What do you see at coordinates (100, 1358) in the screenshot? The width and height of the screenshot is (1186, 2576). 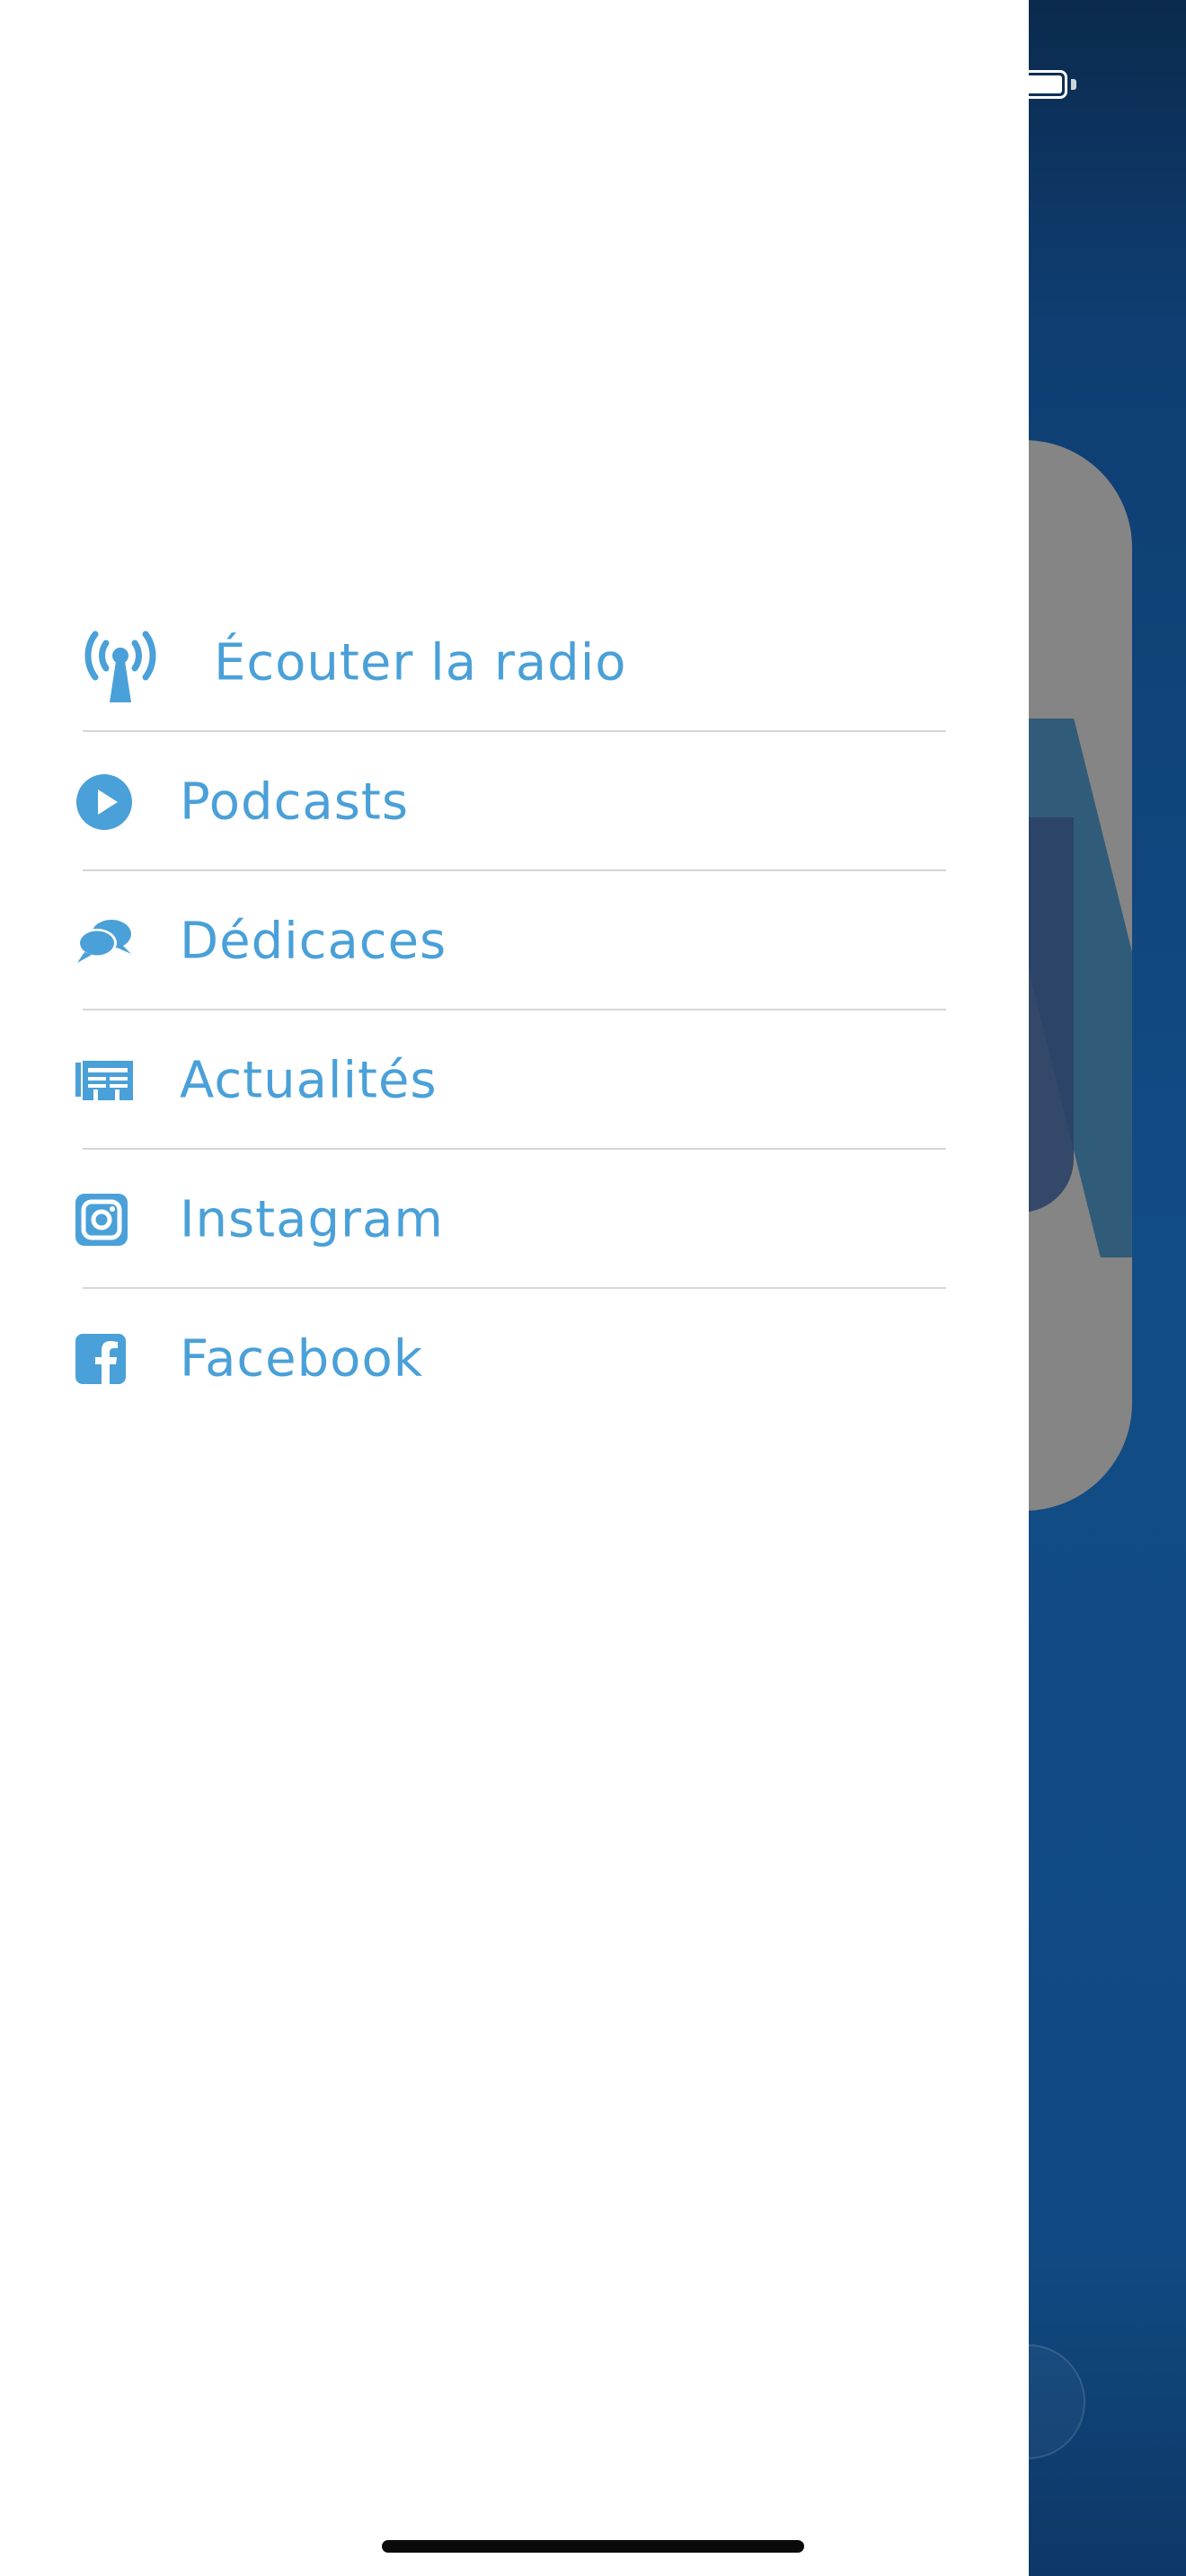 I see `facebook-icon` at bounding box center [100, 1358].